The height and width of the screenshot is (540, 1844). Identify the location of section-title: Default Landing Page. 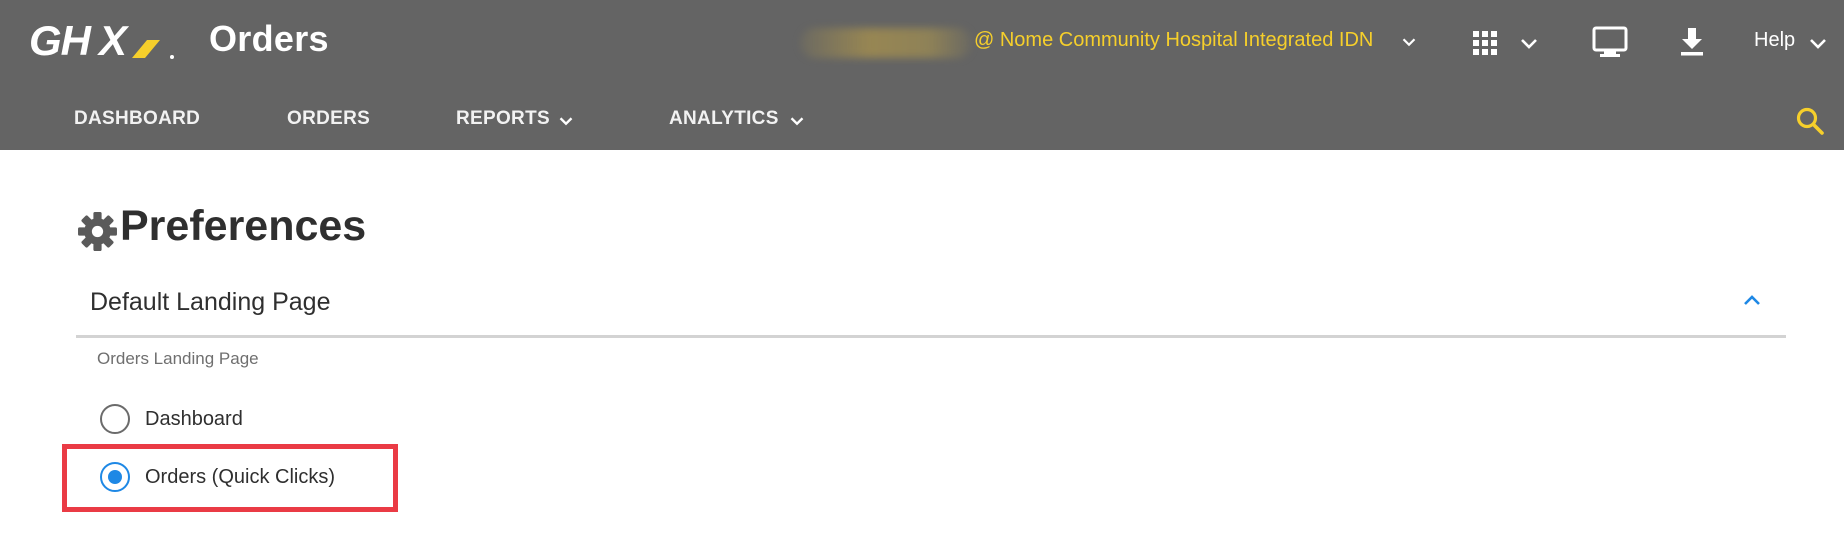
(210, 302).